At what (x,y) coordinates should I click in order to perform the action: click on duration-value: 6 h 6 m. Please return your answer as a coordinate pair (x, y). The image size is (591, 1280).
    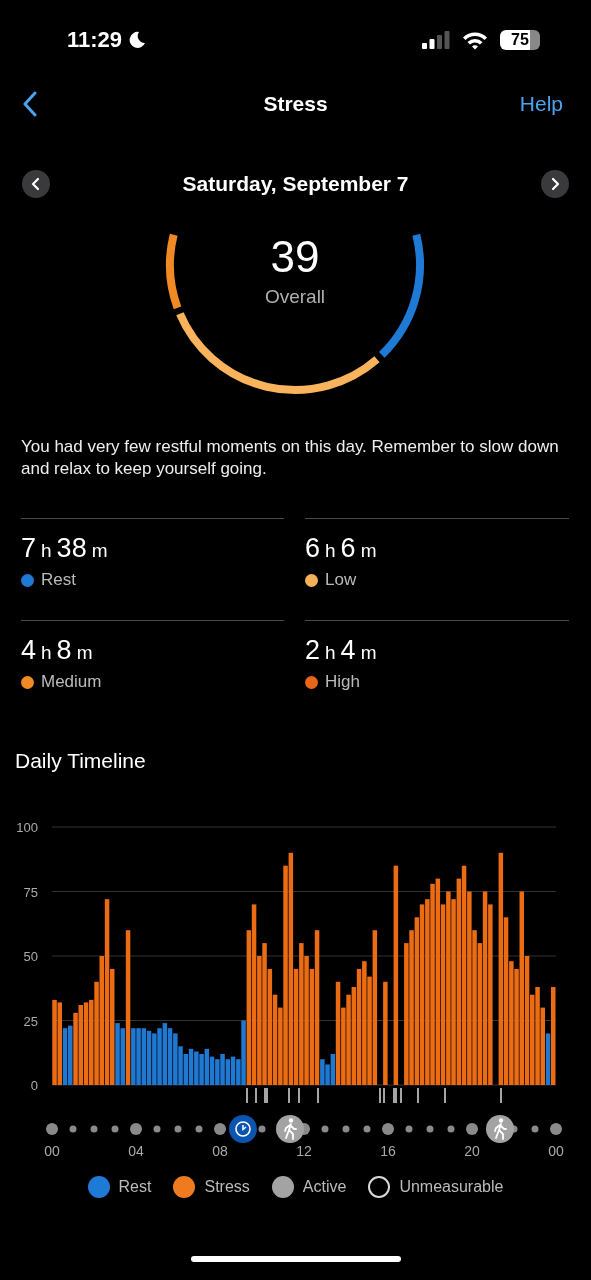
    Looking at the image, I should click on (341, 548).